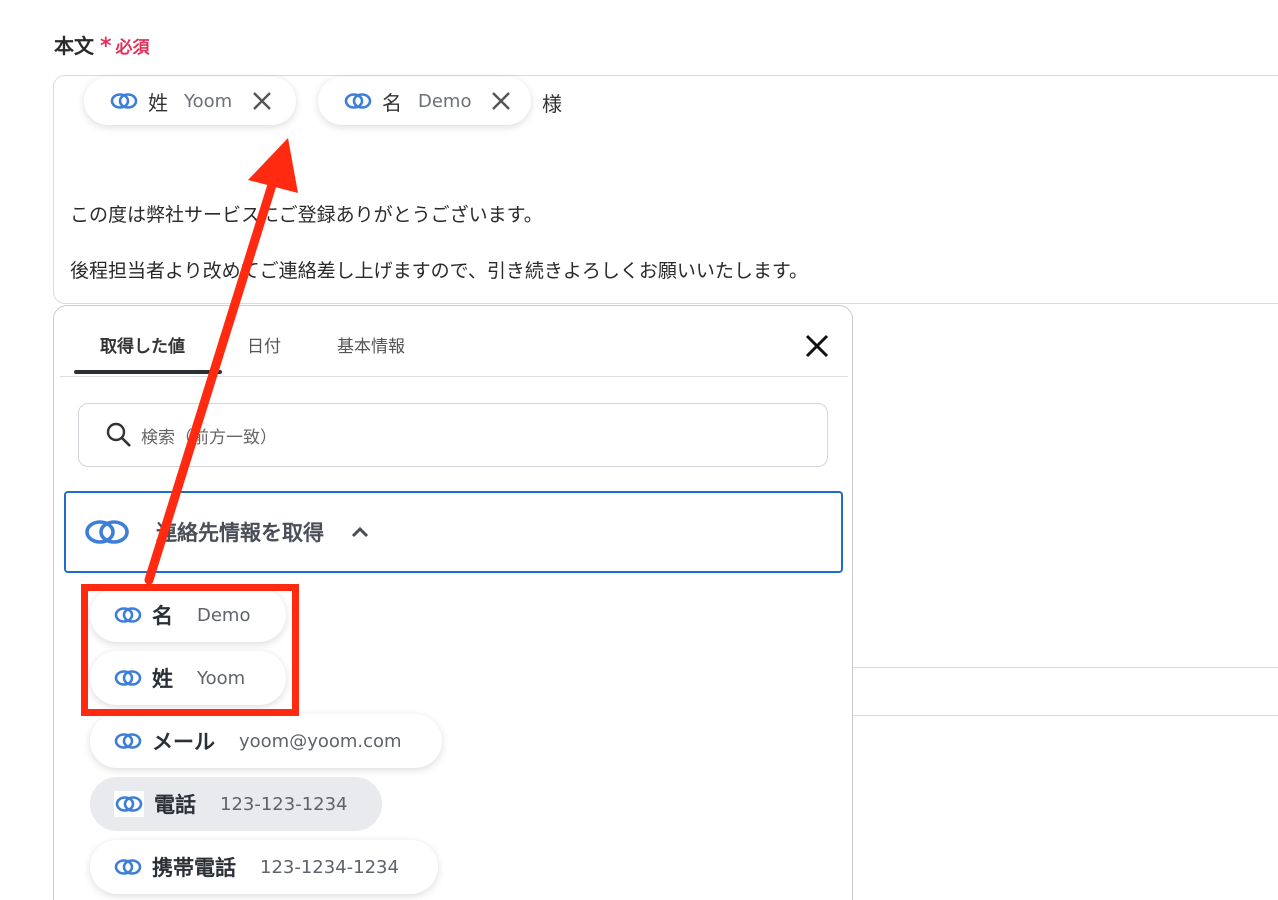 This screenshot has height=900, width=1278. What do you see at coordinates (453, 435) in the screenshot?
I see `search-input: 検索（前方一致）` at bounding box center [453, 435].